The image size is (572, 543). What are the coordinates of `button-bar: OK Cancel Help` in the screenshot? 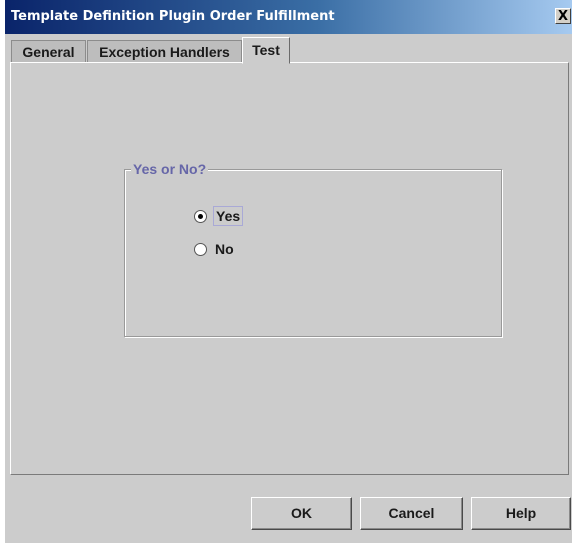 It's located at (288, 510).